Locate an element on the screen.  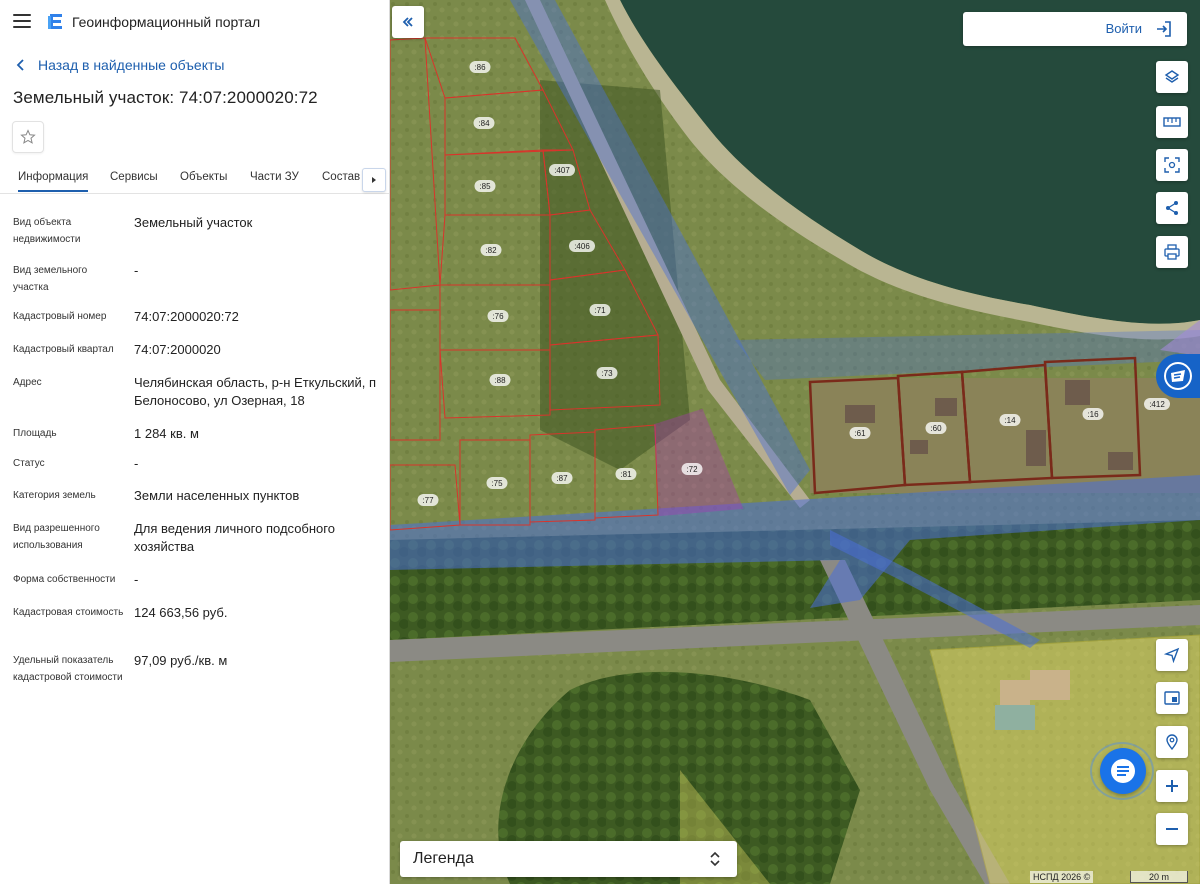
property-key: Форма собственности is located at coordinates (64, 579).